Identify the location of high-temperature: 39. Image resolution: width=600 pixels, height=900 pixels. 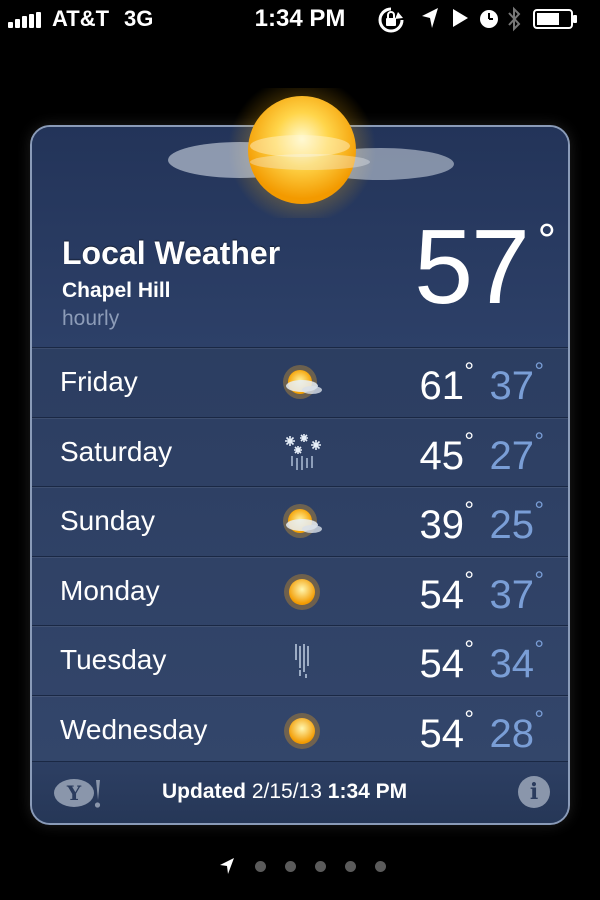
(442, 525).